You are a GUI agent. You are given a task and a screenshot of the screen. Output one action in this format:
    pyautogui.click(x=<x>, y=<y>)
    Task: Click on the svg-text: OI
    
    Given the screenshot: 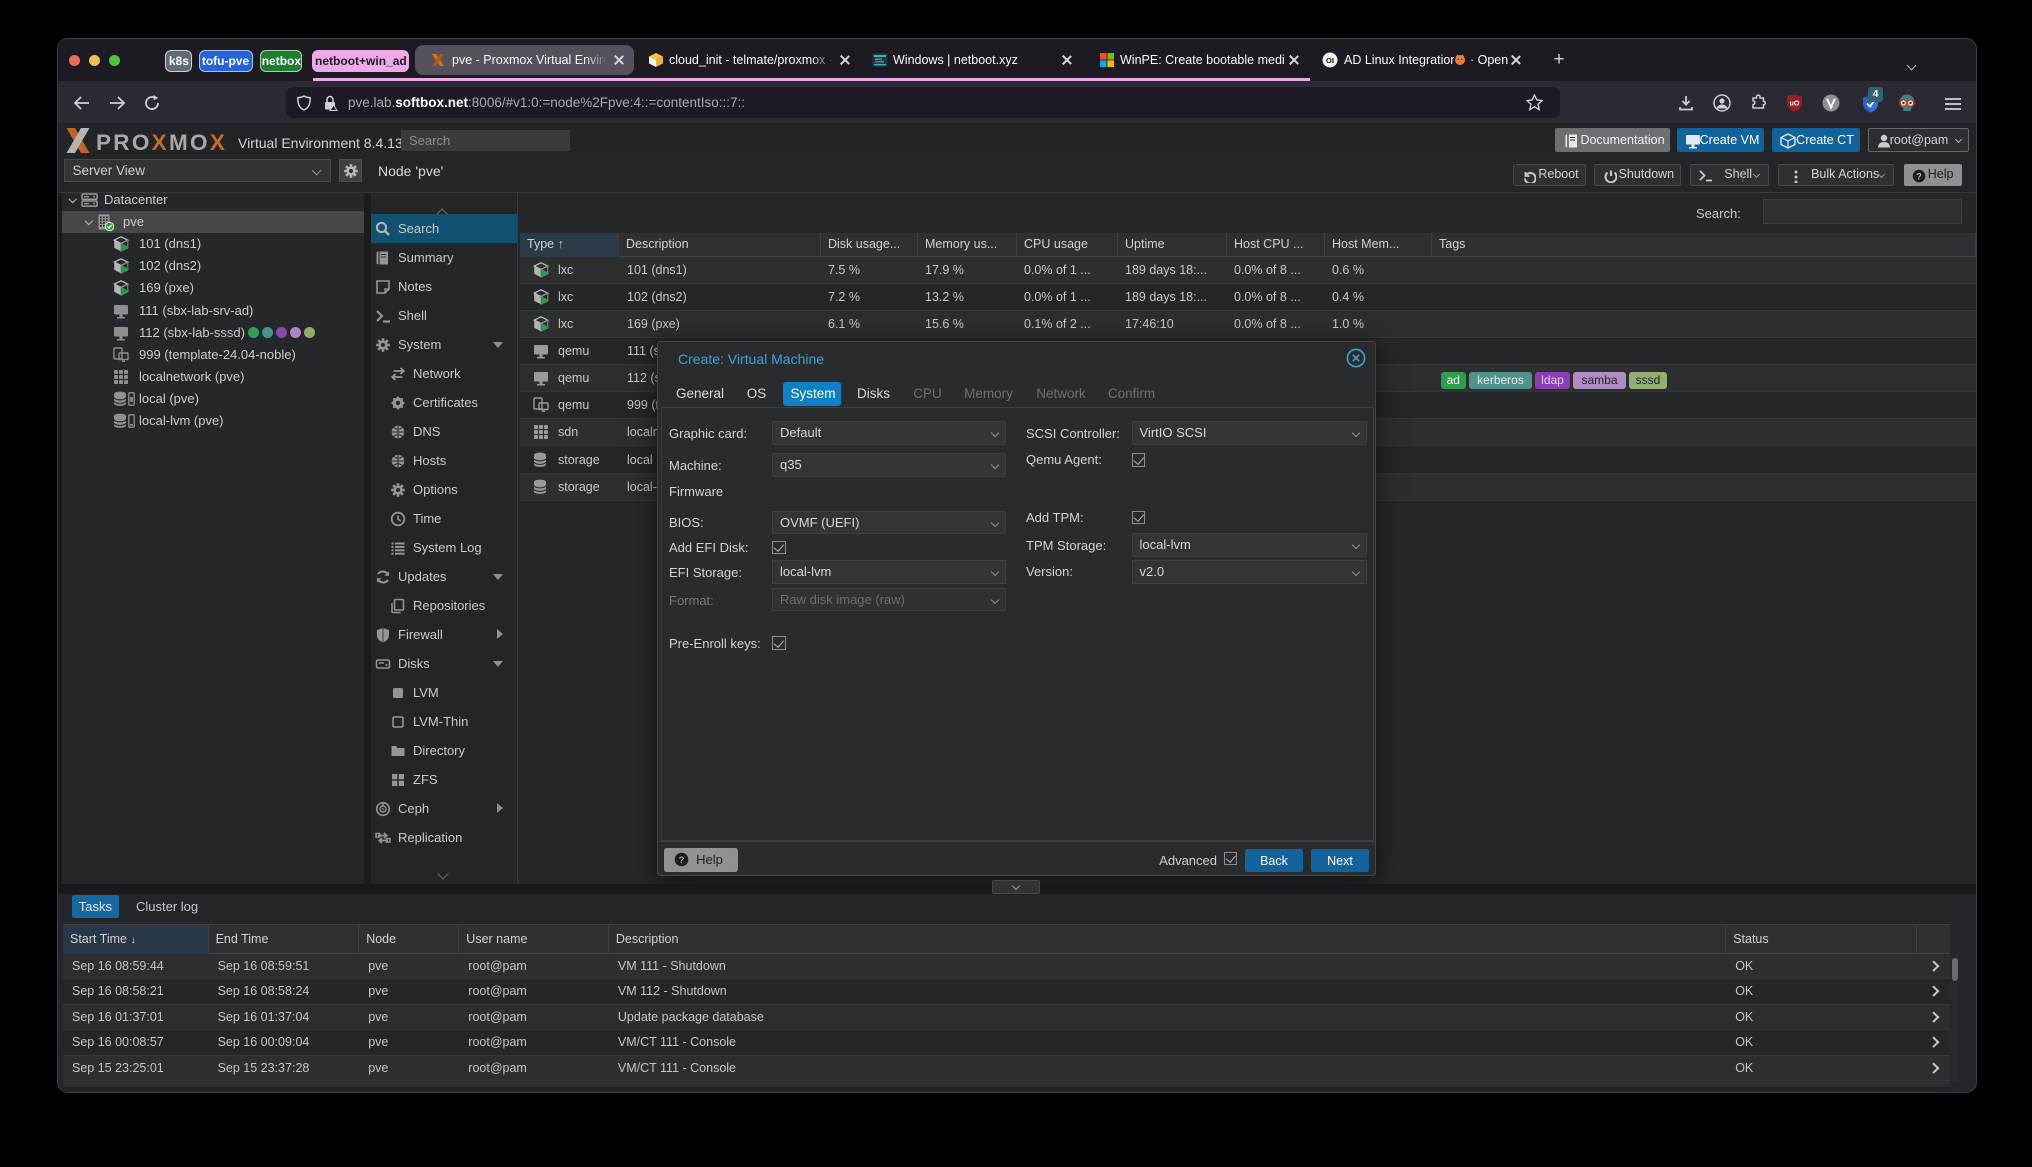 What is the action you would take?
    pyautogui.click(x=1330, y=60)
    